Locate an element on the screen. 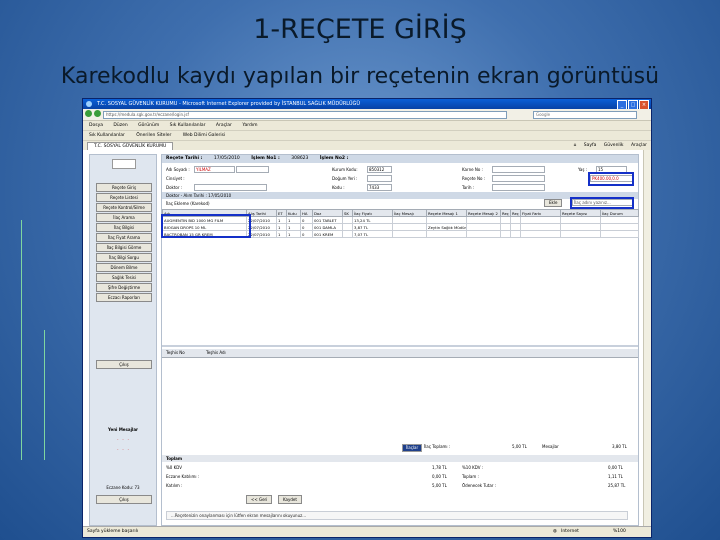 This screenshot has width=720, height=540. menu-sik-kullanilanlar: Sık Kullanılanlar is located at coordinates (188, 125).